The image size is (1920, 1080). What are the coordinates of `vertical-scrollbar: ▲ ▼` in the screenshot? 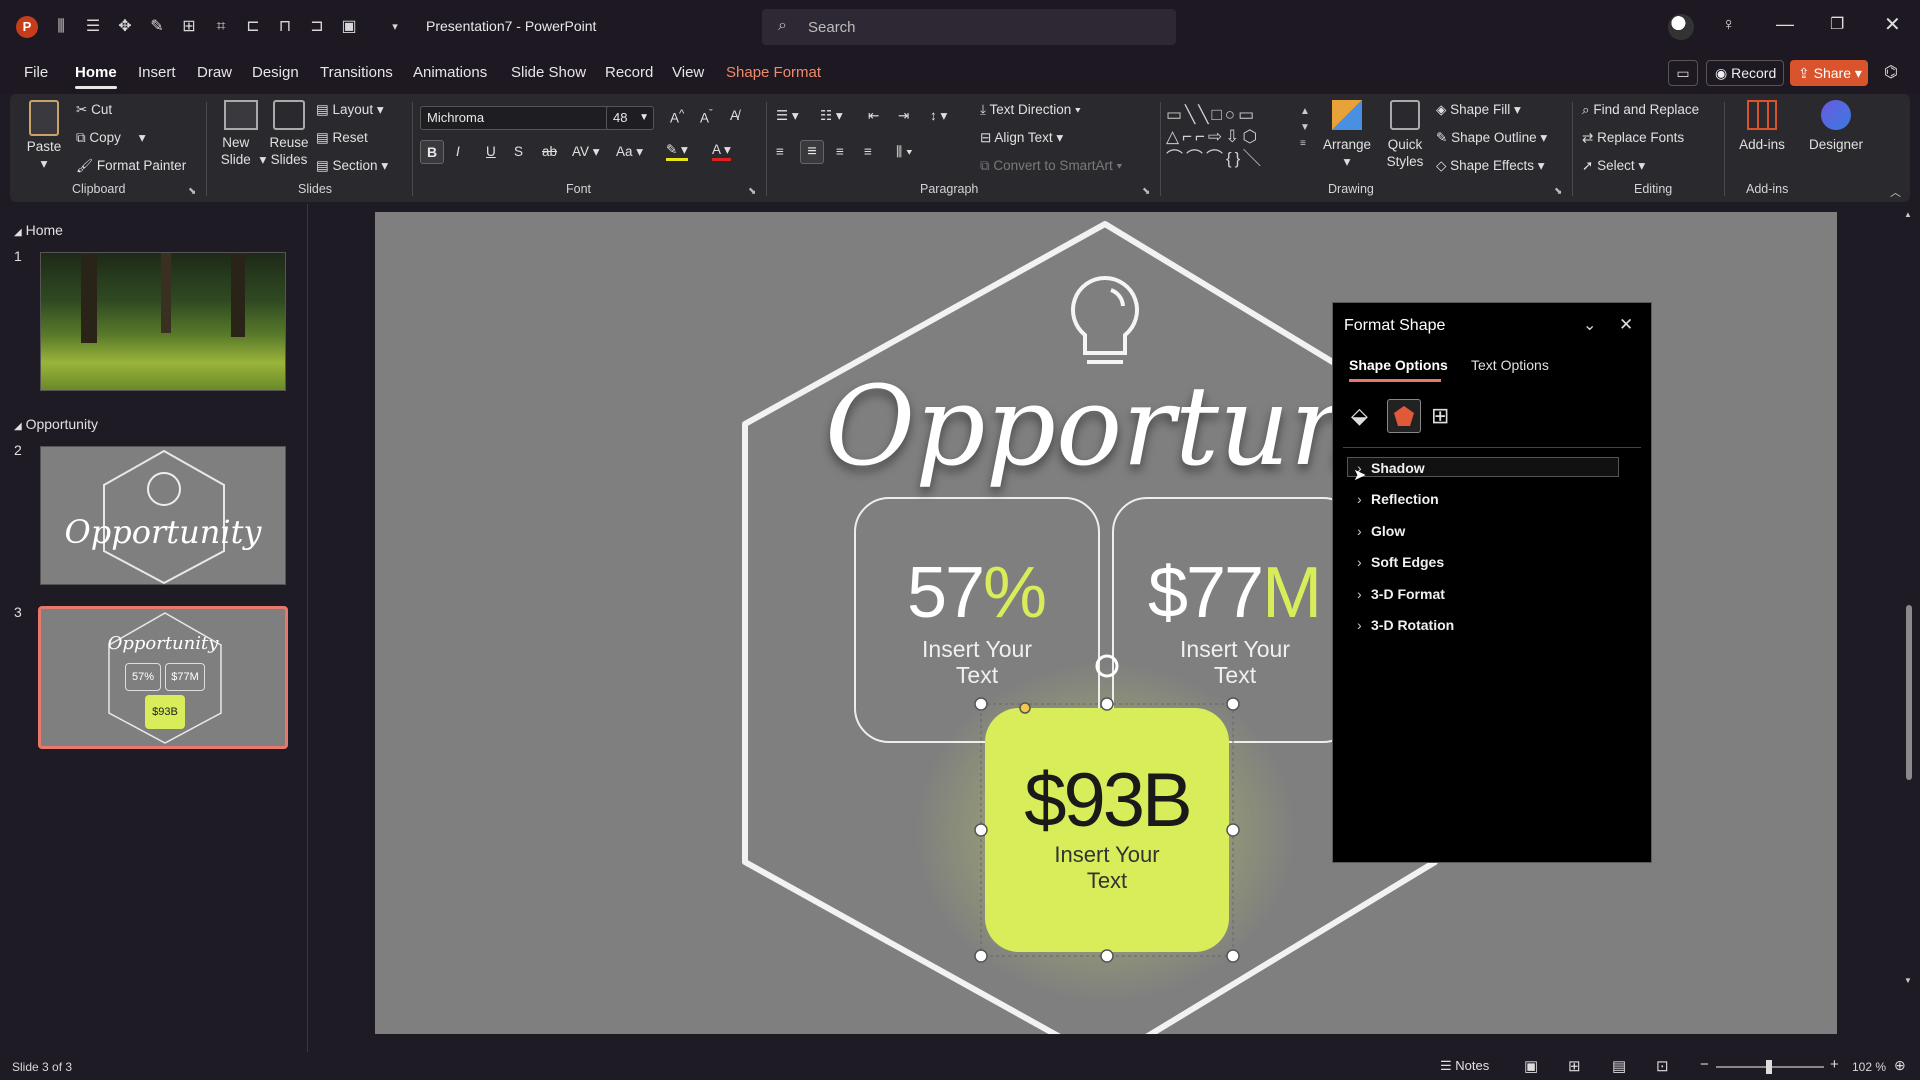 It's located at (1909, 620).